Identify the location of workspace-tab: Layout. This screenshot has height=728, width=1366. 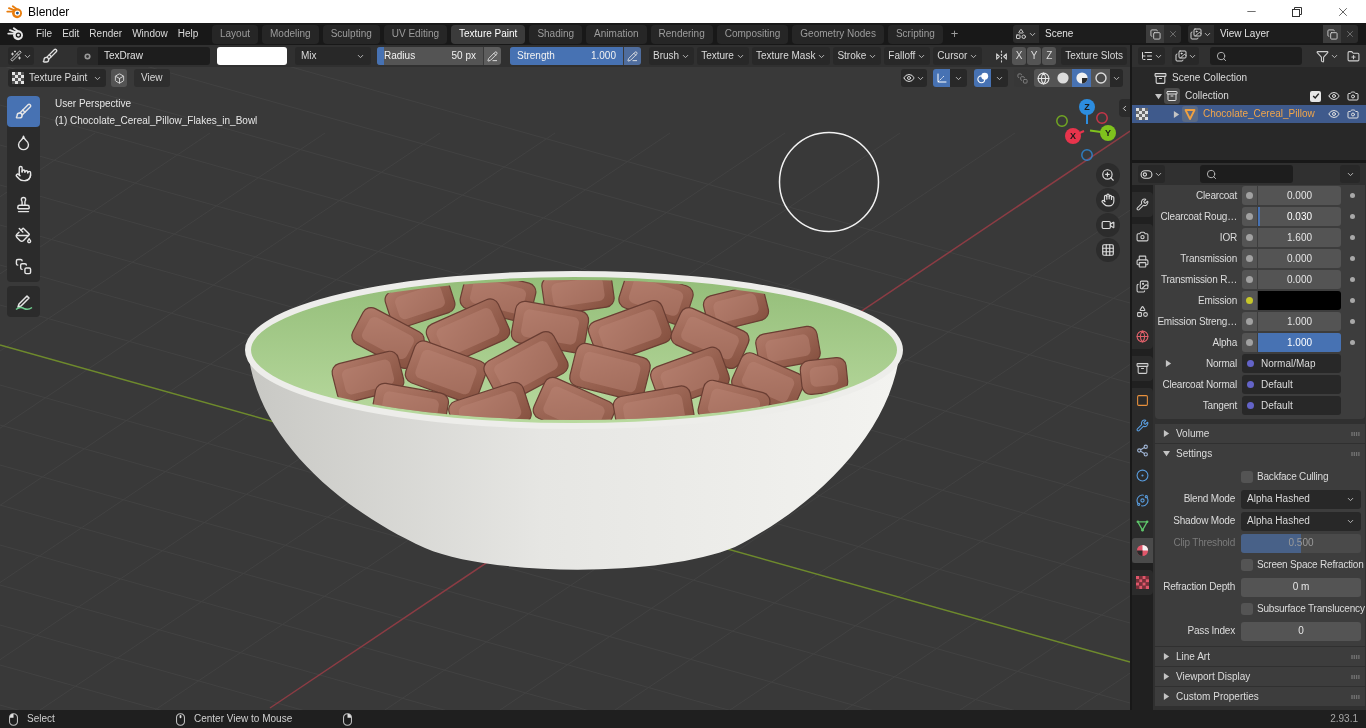
(235, 34).